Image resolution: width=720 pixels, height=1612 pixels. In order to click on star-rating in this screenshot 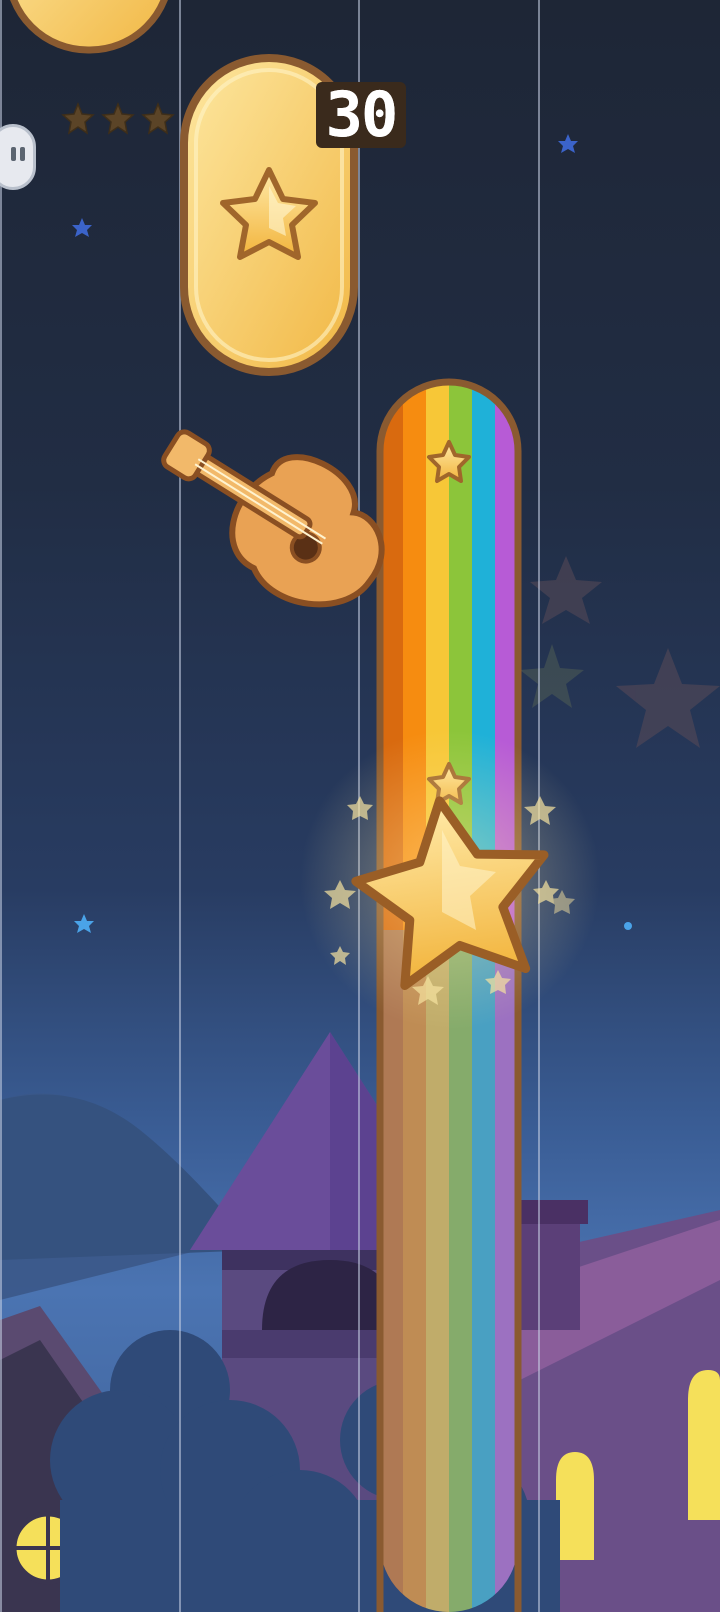, I will do `click(118, 118)`.